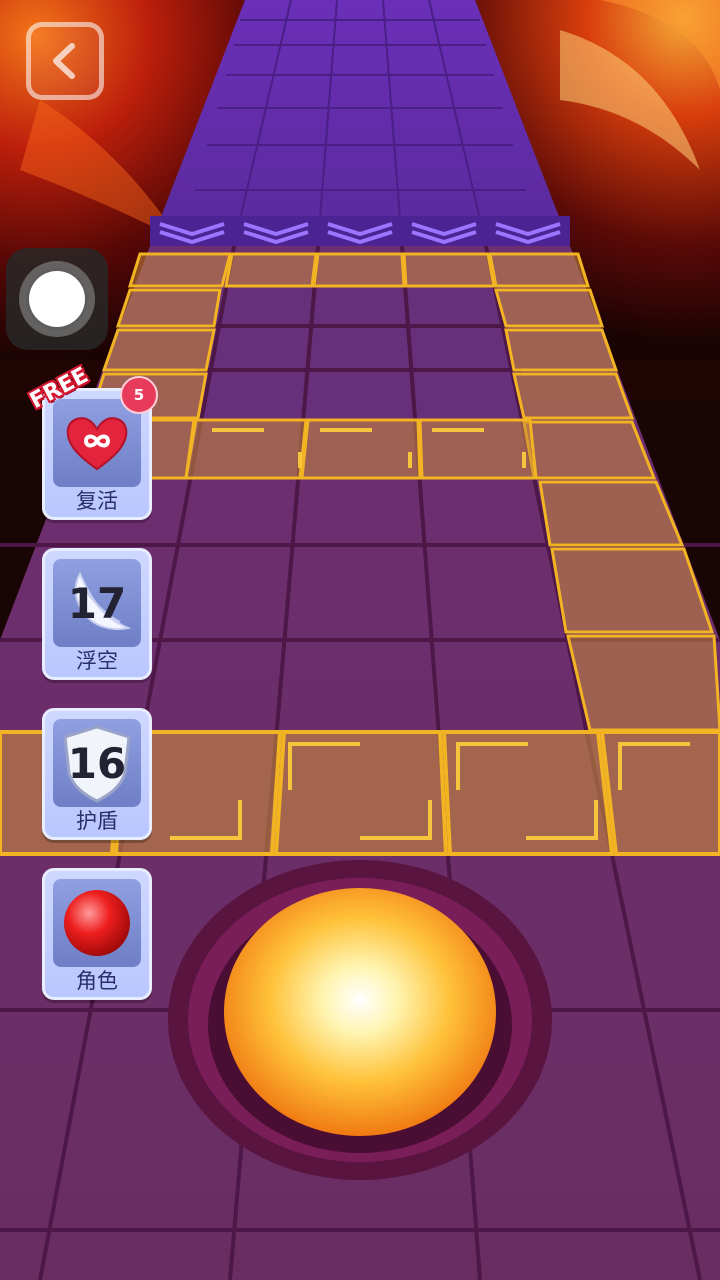 This screenshot has height=1280, width=720. I want to click on assistive-touch-button, so click(57, 299).